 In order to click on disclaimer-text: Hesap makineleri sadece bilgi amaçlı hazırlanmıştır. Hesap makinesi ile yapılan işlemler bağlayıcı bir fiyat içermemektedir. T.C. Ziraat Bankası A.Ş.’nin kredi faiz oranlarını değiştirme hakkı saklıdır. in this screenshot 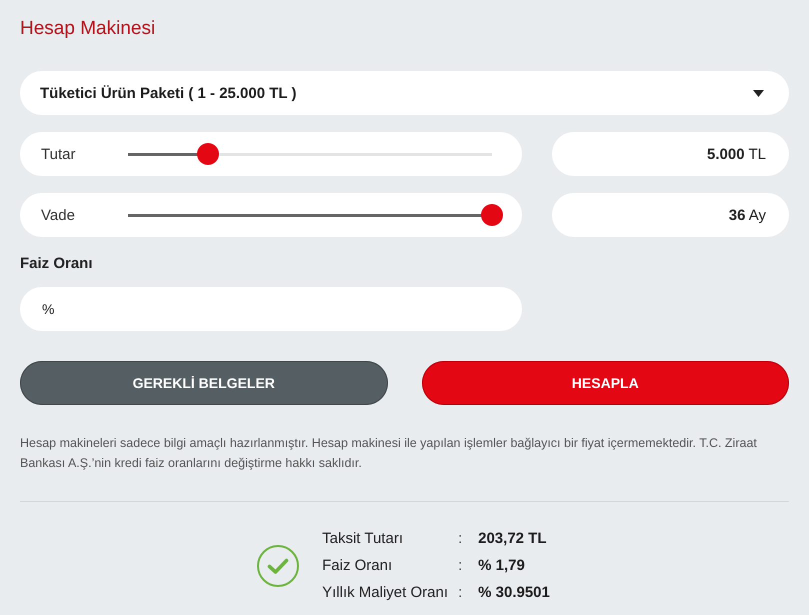, I will do `click(389, 453)`.